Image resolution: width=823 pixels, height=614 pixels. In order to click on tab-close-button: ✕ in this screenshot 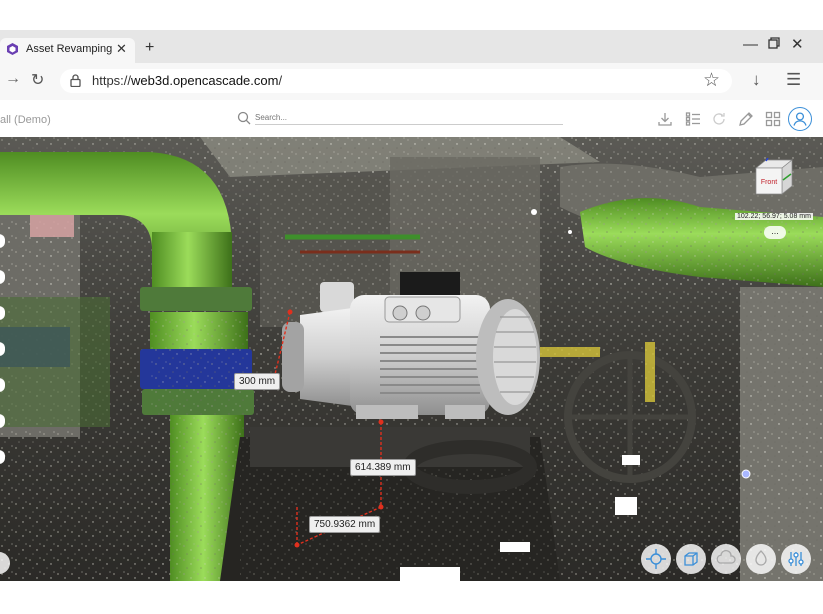, I will do `click(121, 49)`.